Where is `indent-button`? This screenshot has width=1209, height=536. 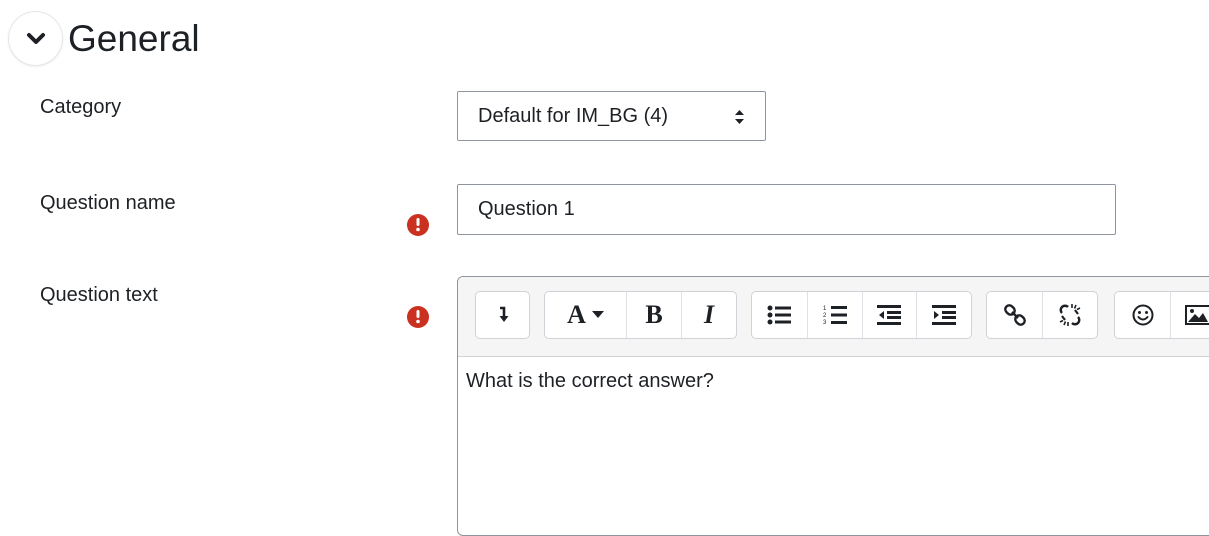
indent-button is located at coordinates (943, 315).